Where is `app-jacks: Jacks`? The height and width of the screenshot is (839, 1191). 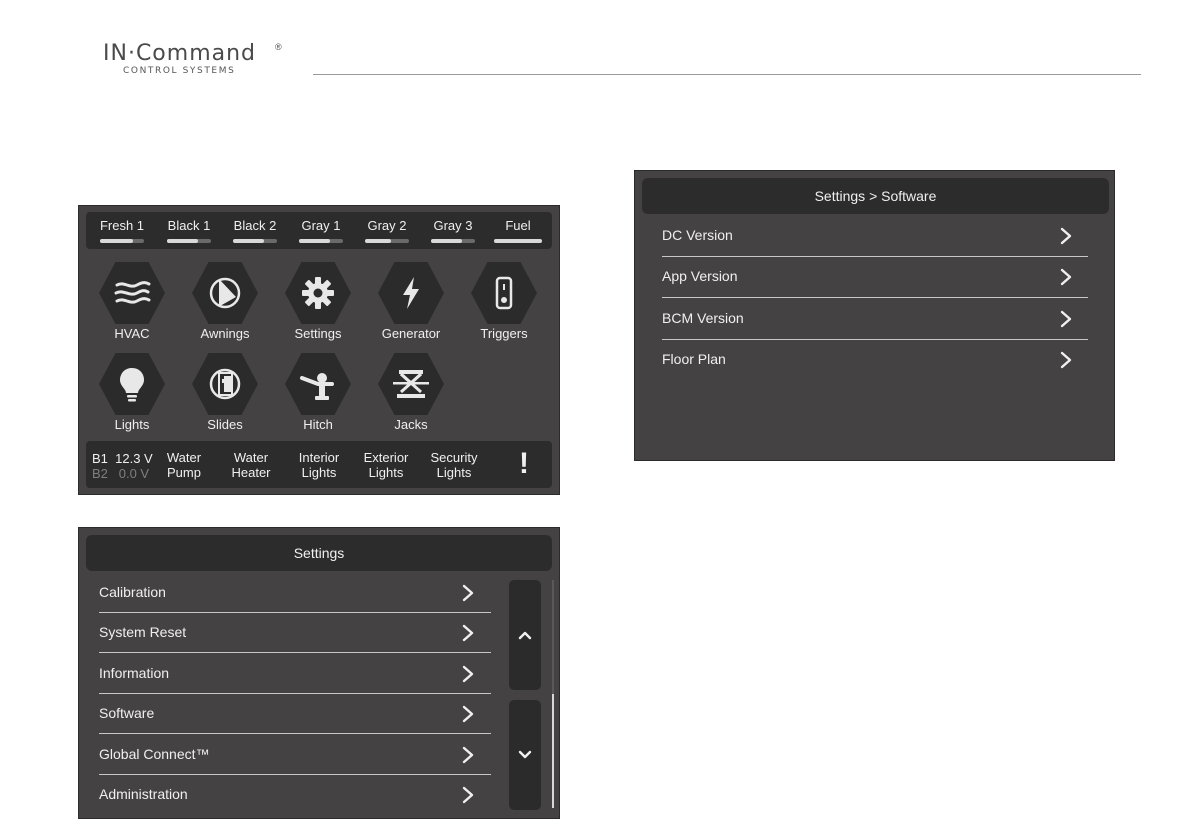 app-jacks: Jacks is located at coordinates (411, 395).